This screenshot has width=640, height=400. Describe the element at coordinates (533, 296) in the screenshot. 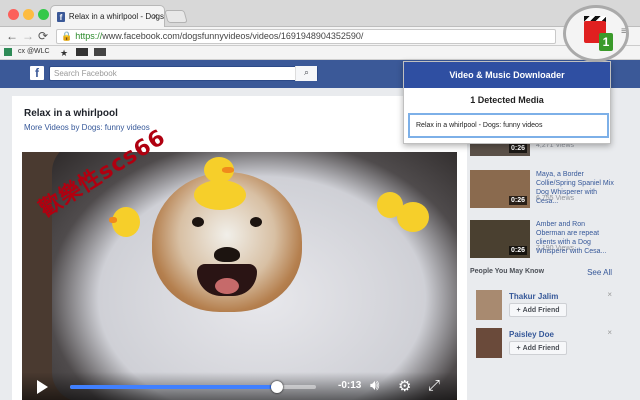

I see `person-name: Thakur Jalim` at that location.